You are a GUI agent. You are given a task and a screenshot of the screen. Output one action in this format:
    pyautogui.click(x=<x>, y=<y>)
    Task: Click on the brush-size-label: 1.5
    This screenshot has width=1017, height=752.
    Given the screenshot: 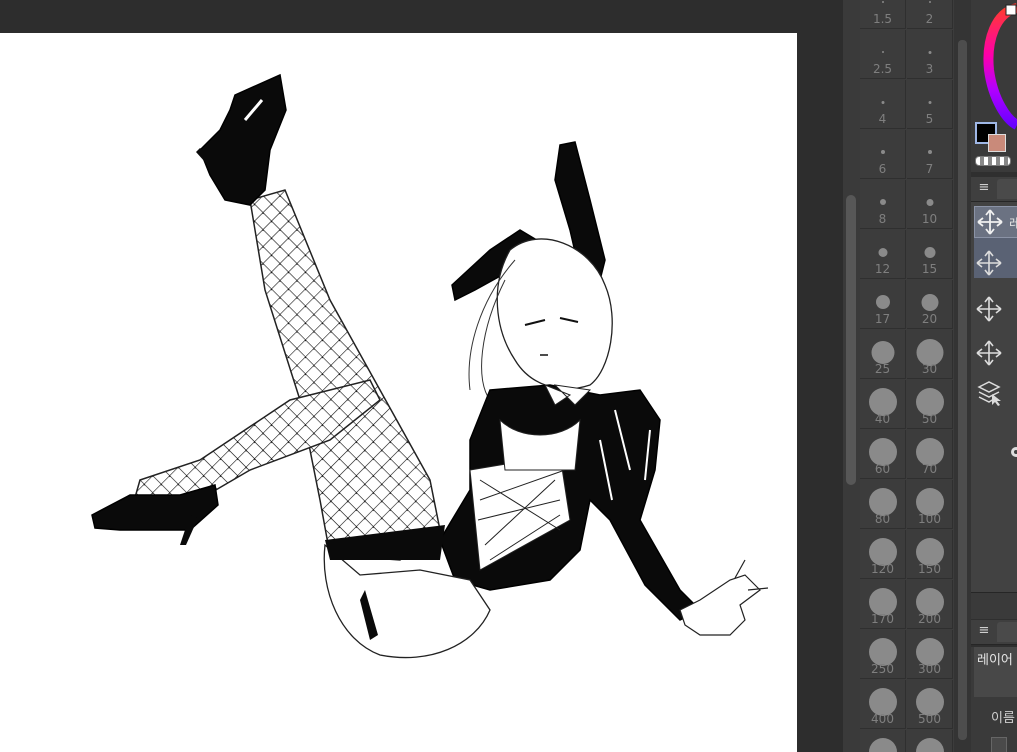 What is the action you would take?
    pyautogui.click(x=882, y=19)
    